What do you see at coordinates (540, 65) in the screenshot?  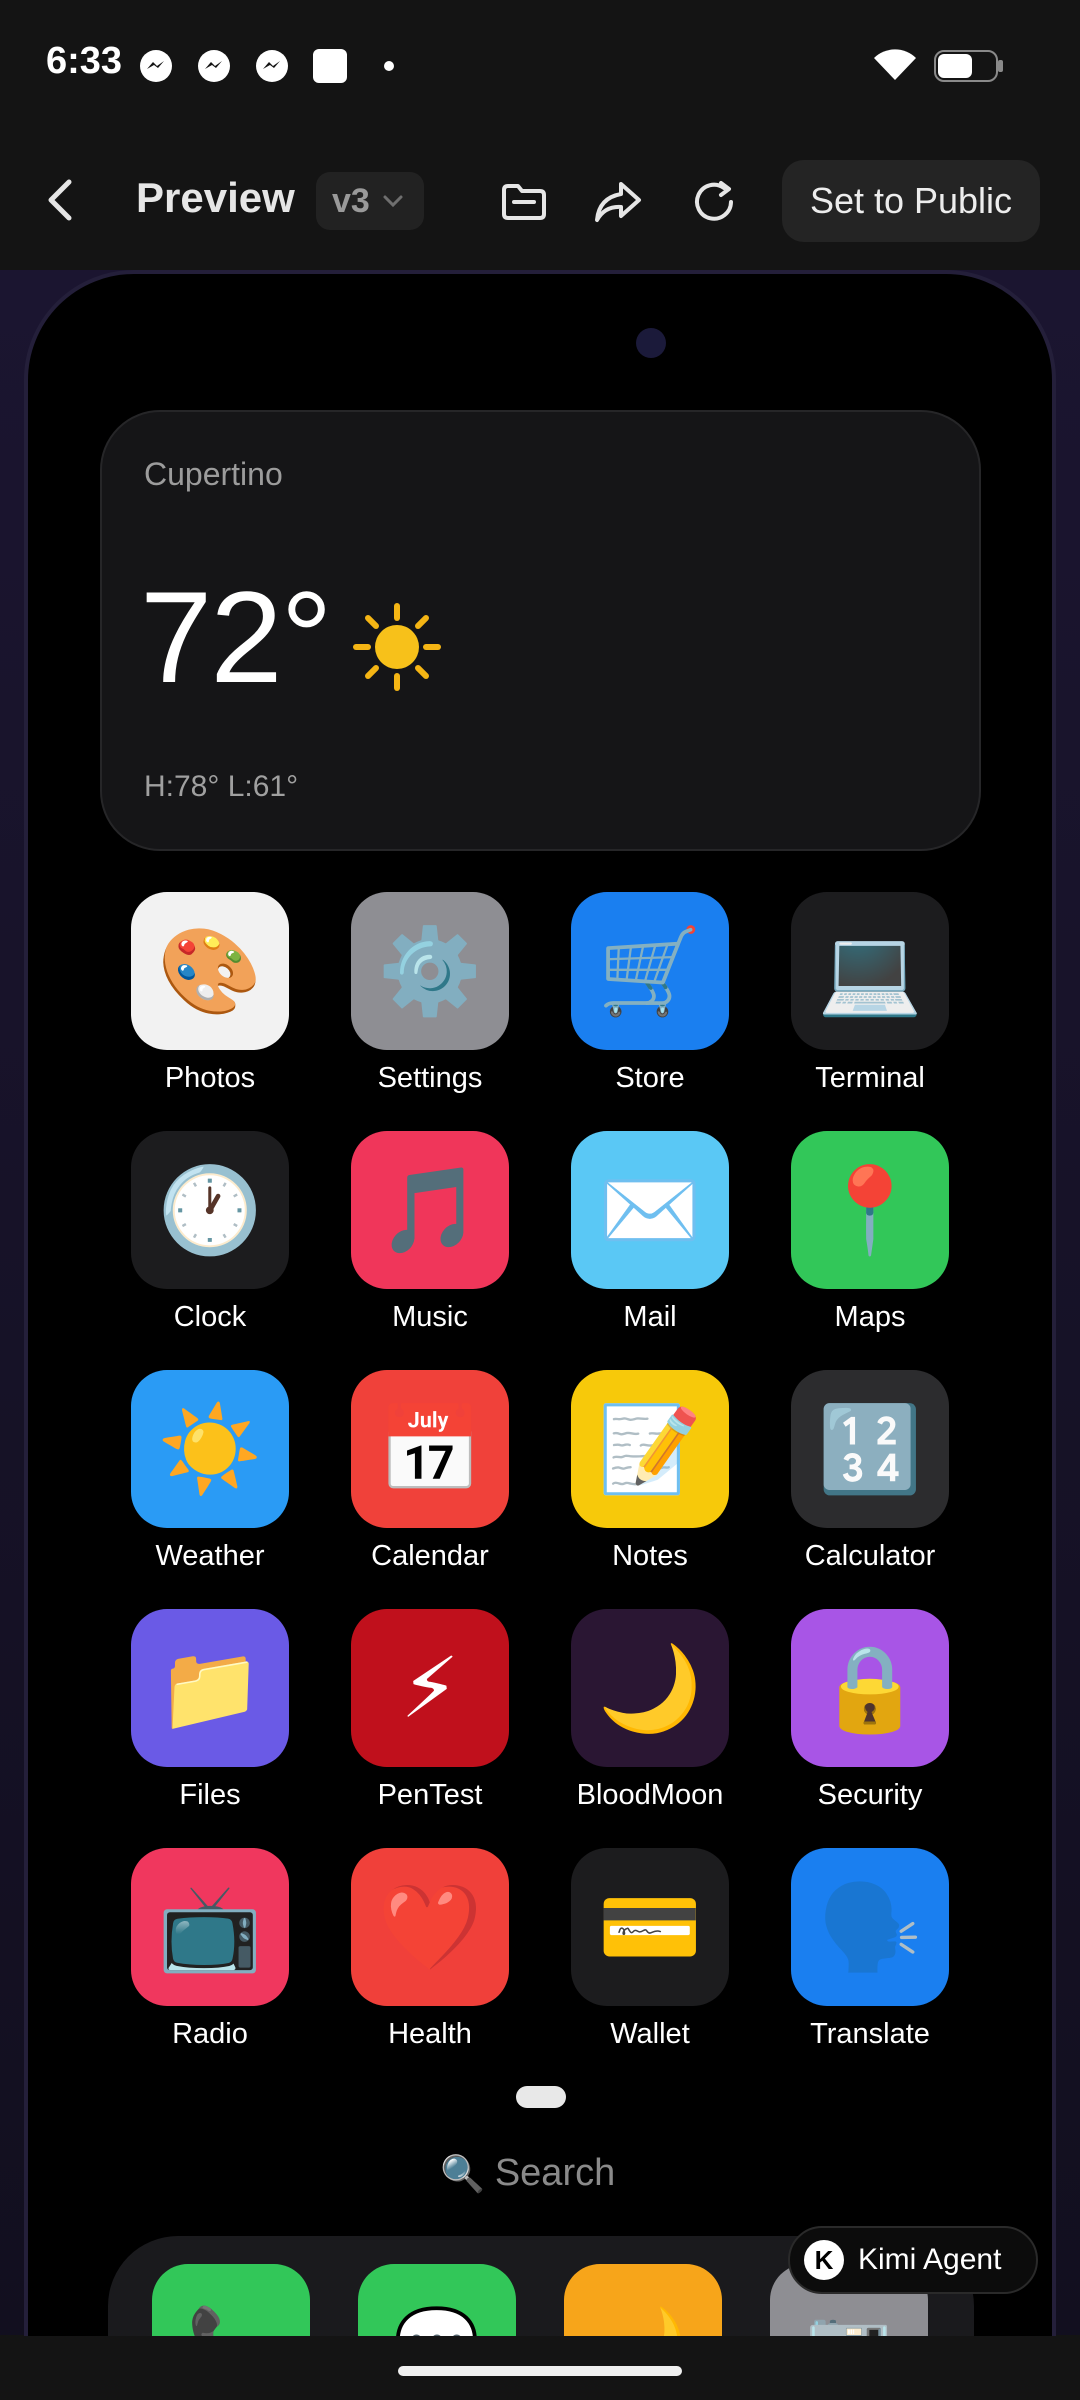 I see `status-bar: 6:33` at bounding box center [540, 65].